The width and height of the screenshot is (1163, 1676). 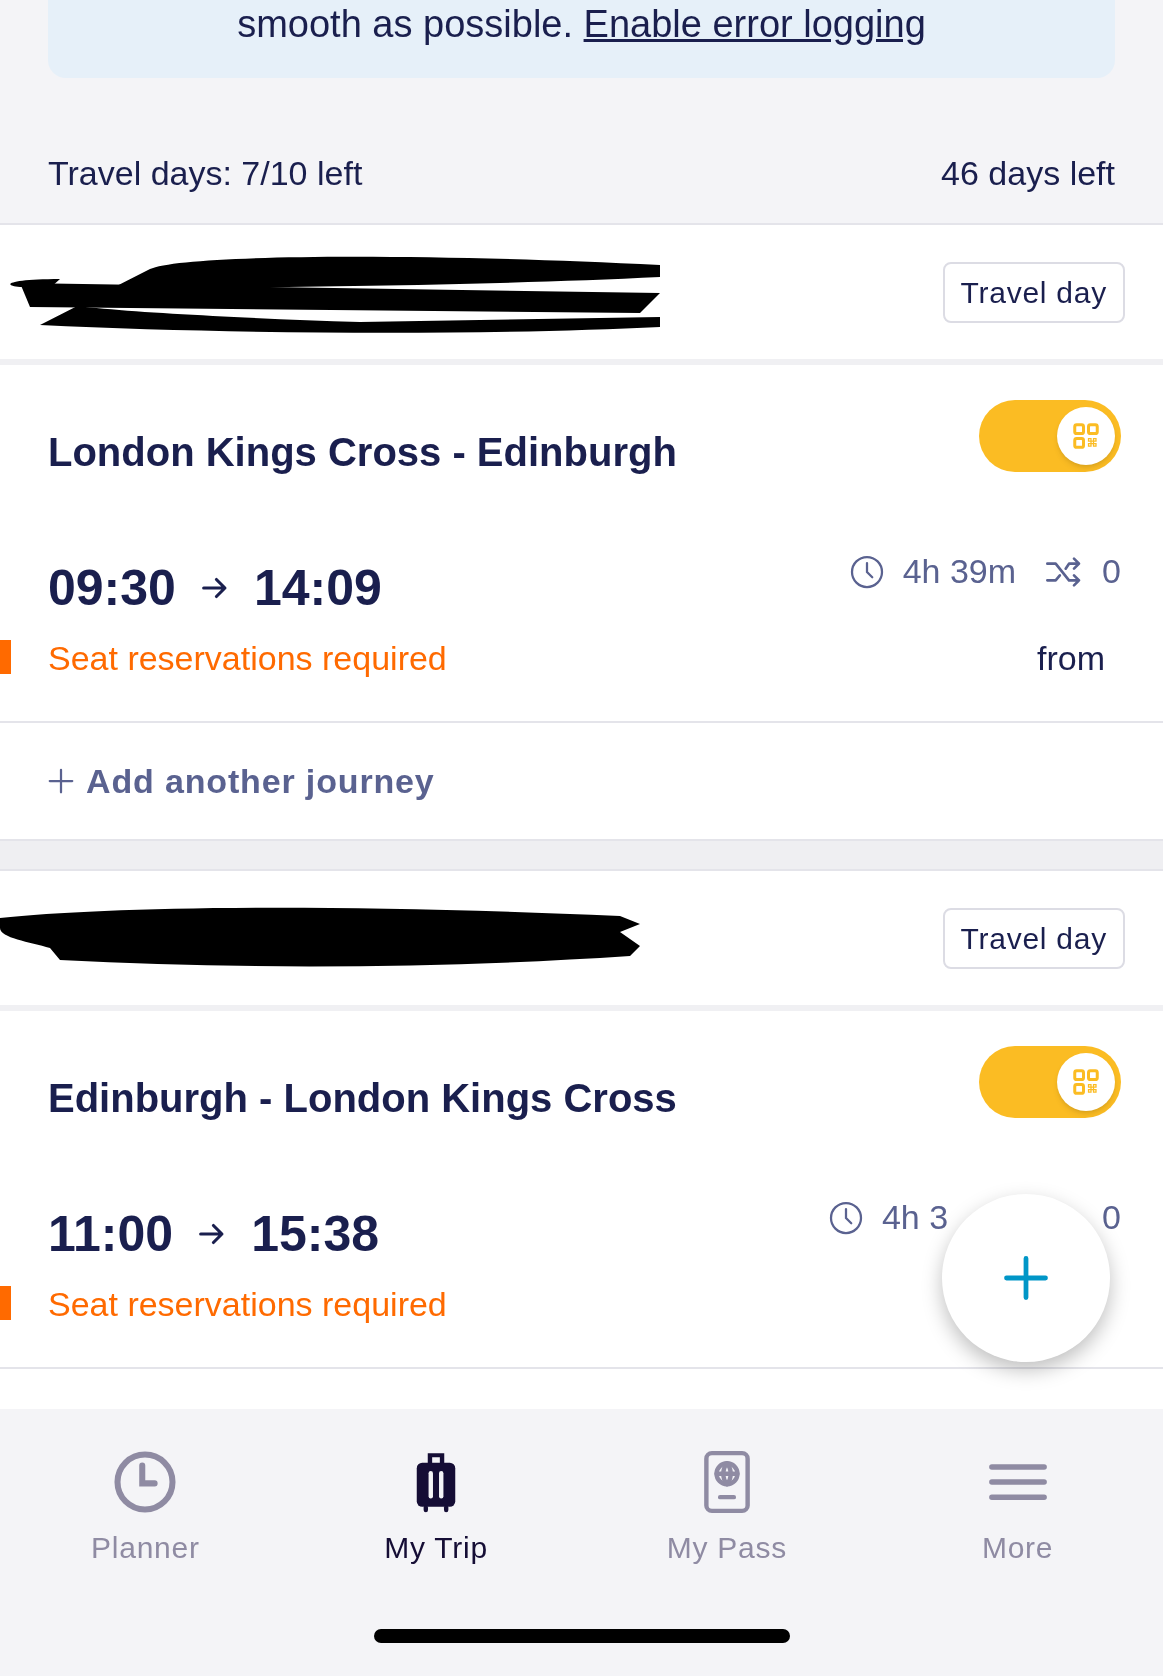 I want to click on plus-icon, so click(x=61, y=781).